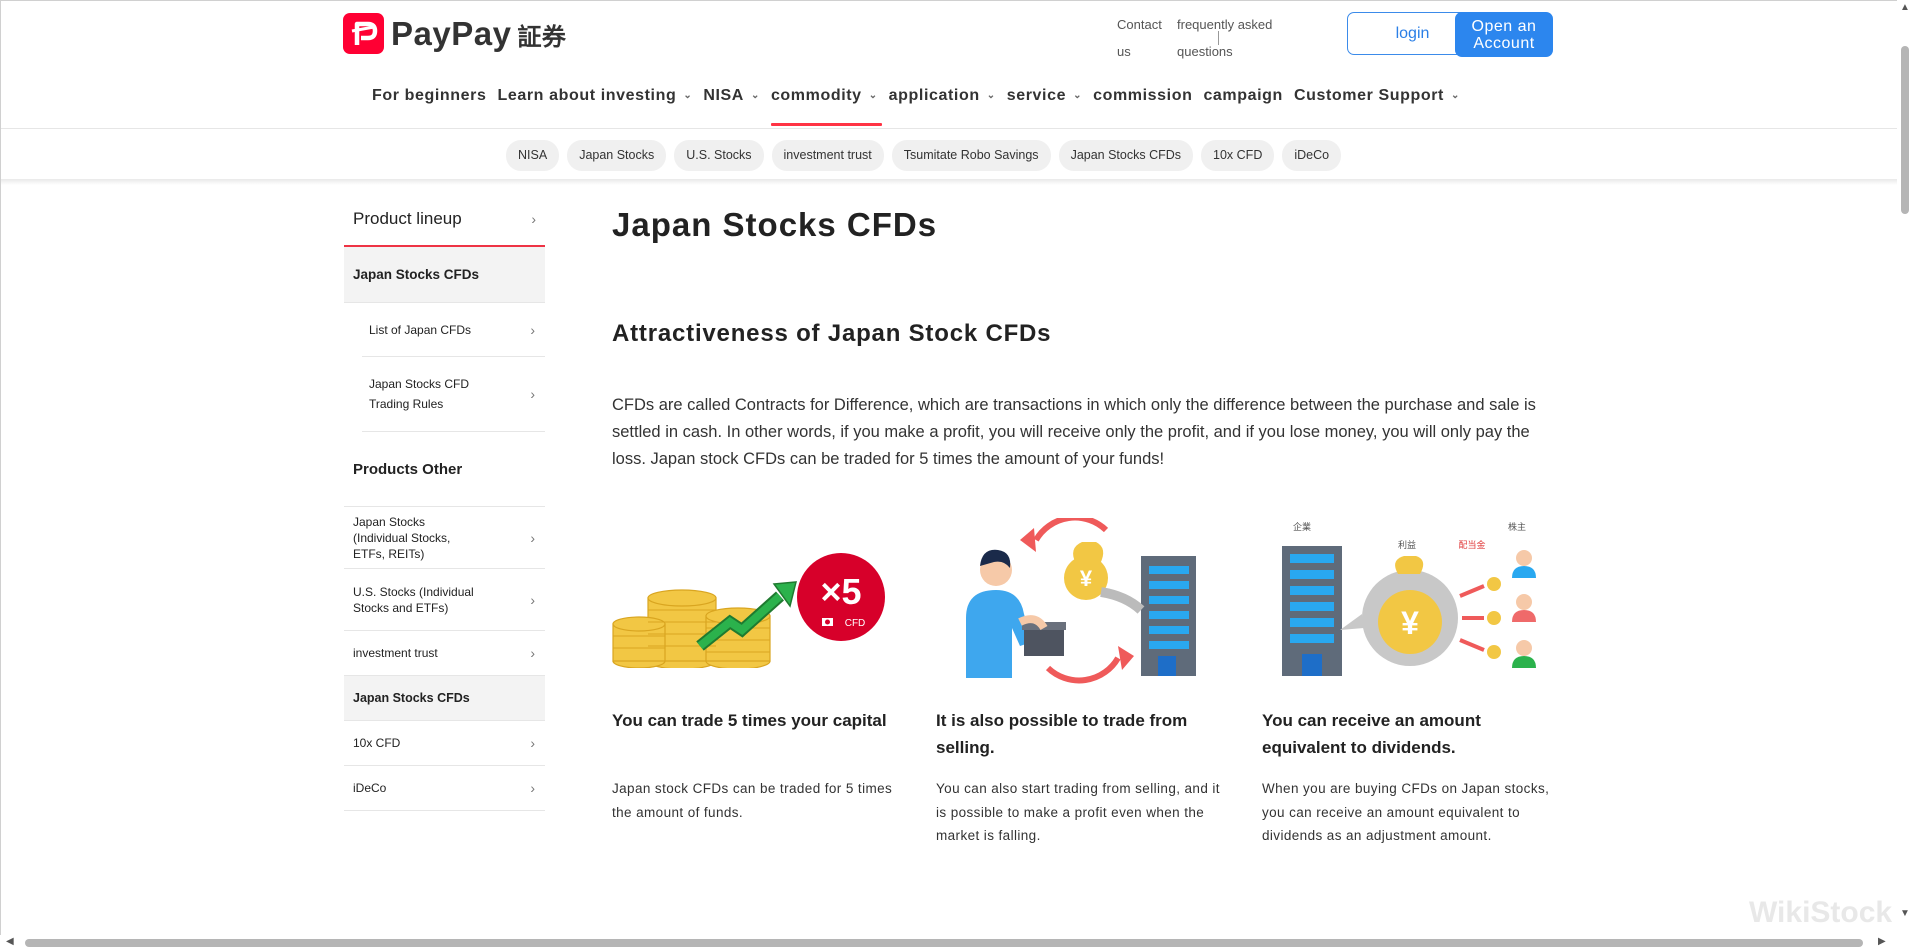 The height and width of the screenshot is (951, 1913). I want to click on section-title: Attractiveness of Japan Stock CFDs, so click(832, 333).